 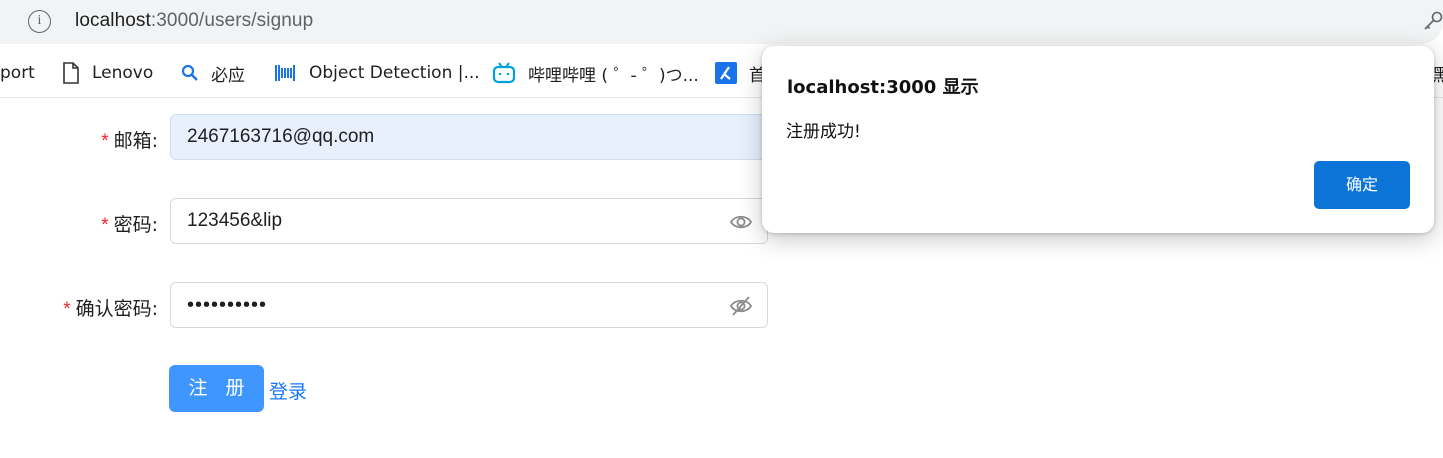 I want to click on password-field: 123456&lip, so click(x=469, y=221).